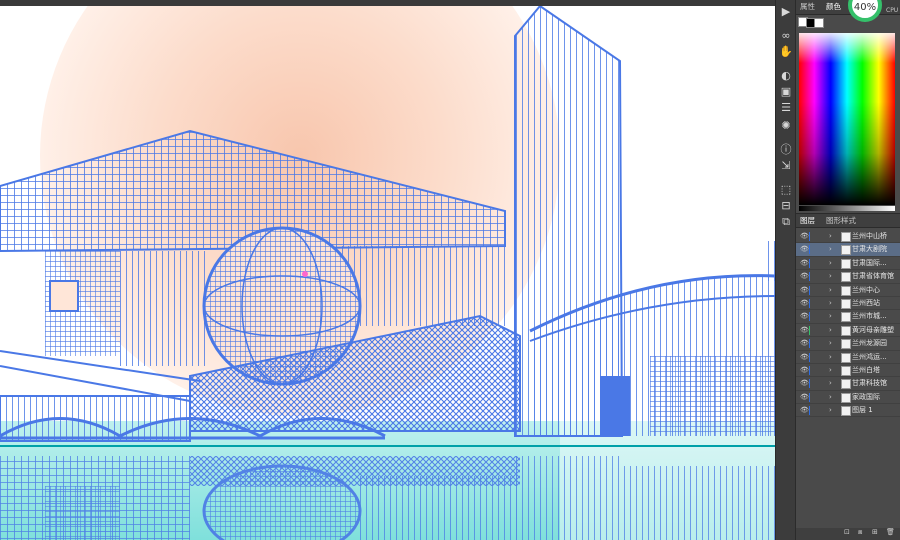 This screenshot has width=900, height=540. Describe the element at coordinates (786, 222) in the screenshot. I see `pathfinder-icon: ⧉` at that location.